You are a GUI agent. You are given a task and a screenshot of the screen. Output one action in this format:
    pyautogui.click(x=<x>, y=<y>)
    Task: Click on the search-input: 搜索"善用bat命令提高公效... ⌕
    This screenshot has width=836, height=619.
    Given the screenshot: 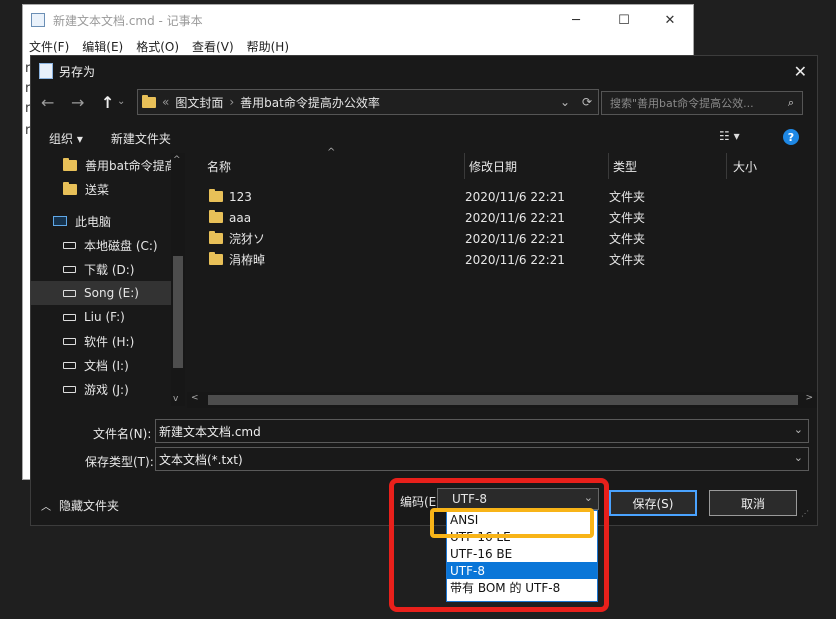 What is the action you would take?
    pyautogui.click(x=702, y=103)
    